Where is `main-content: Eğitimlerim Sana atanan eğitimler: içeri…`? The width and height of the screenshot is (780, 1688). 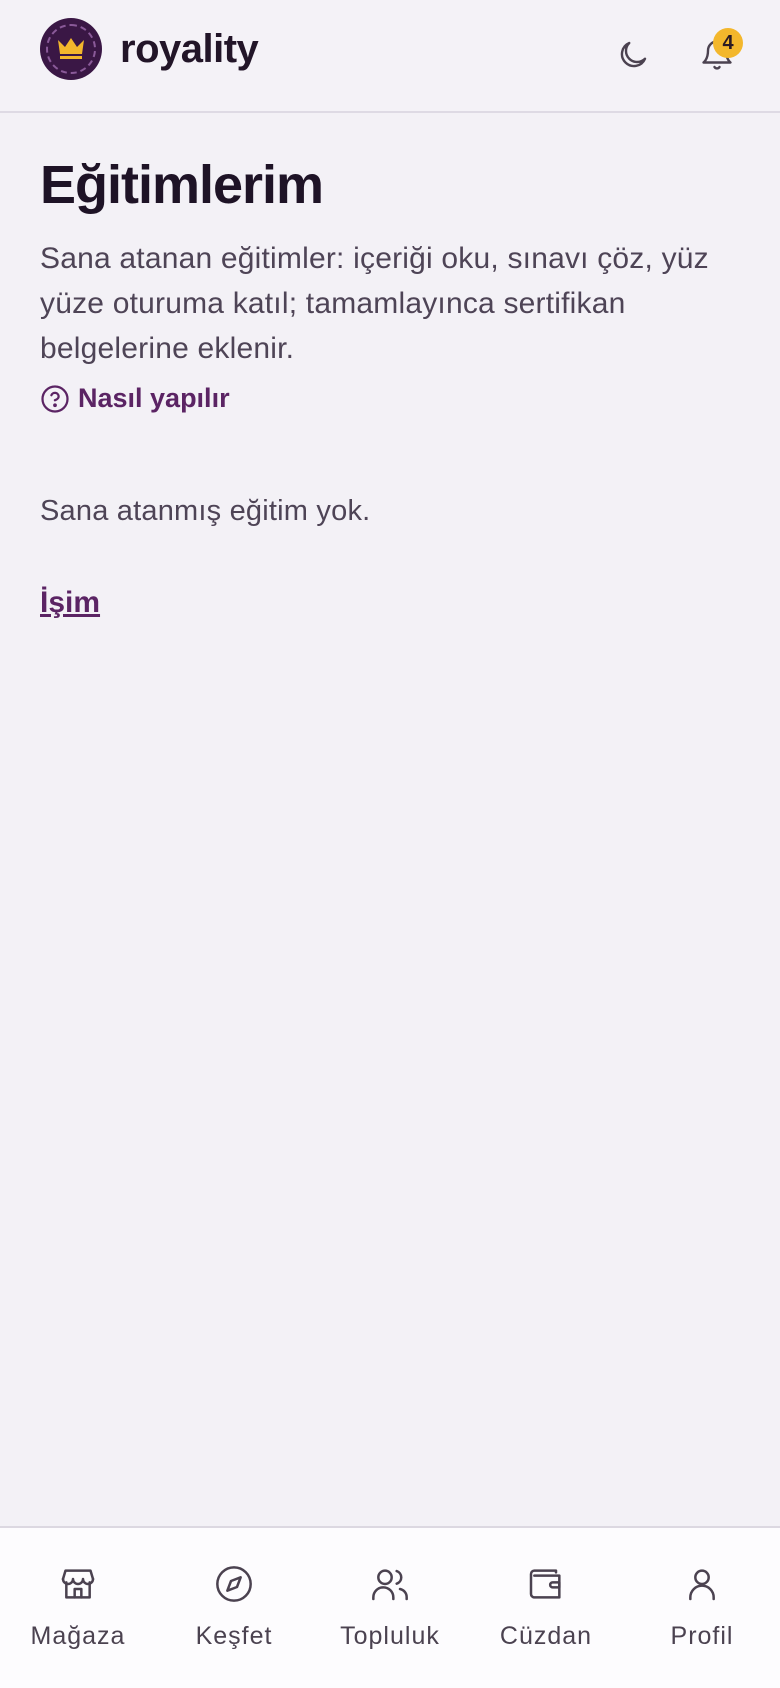 main-content: Eğitimlerim Sana atanan eğitimler: içeri… is located at coordinates (390, 282).